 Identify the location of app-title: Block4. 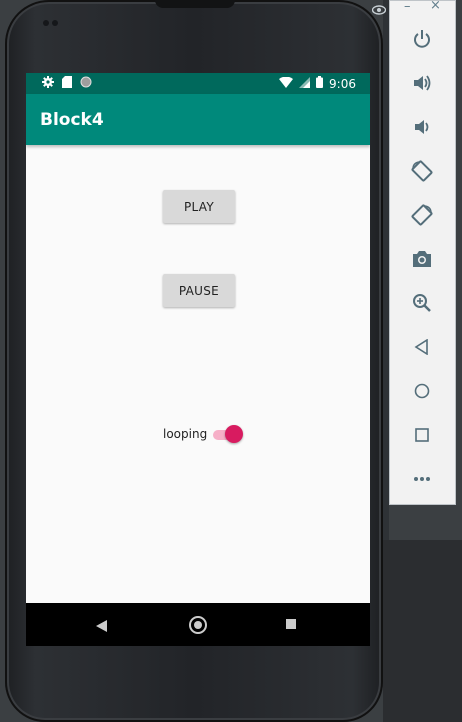
(72, 120).